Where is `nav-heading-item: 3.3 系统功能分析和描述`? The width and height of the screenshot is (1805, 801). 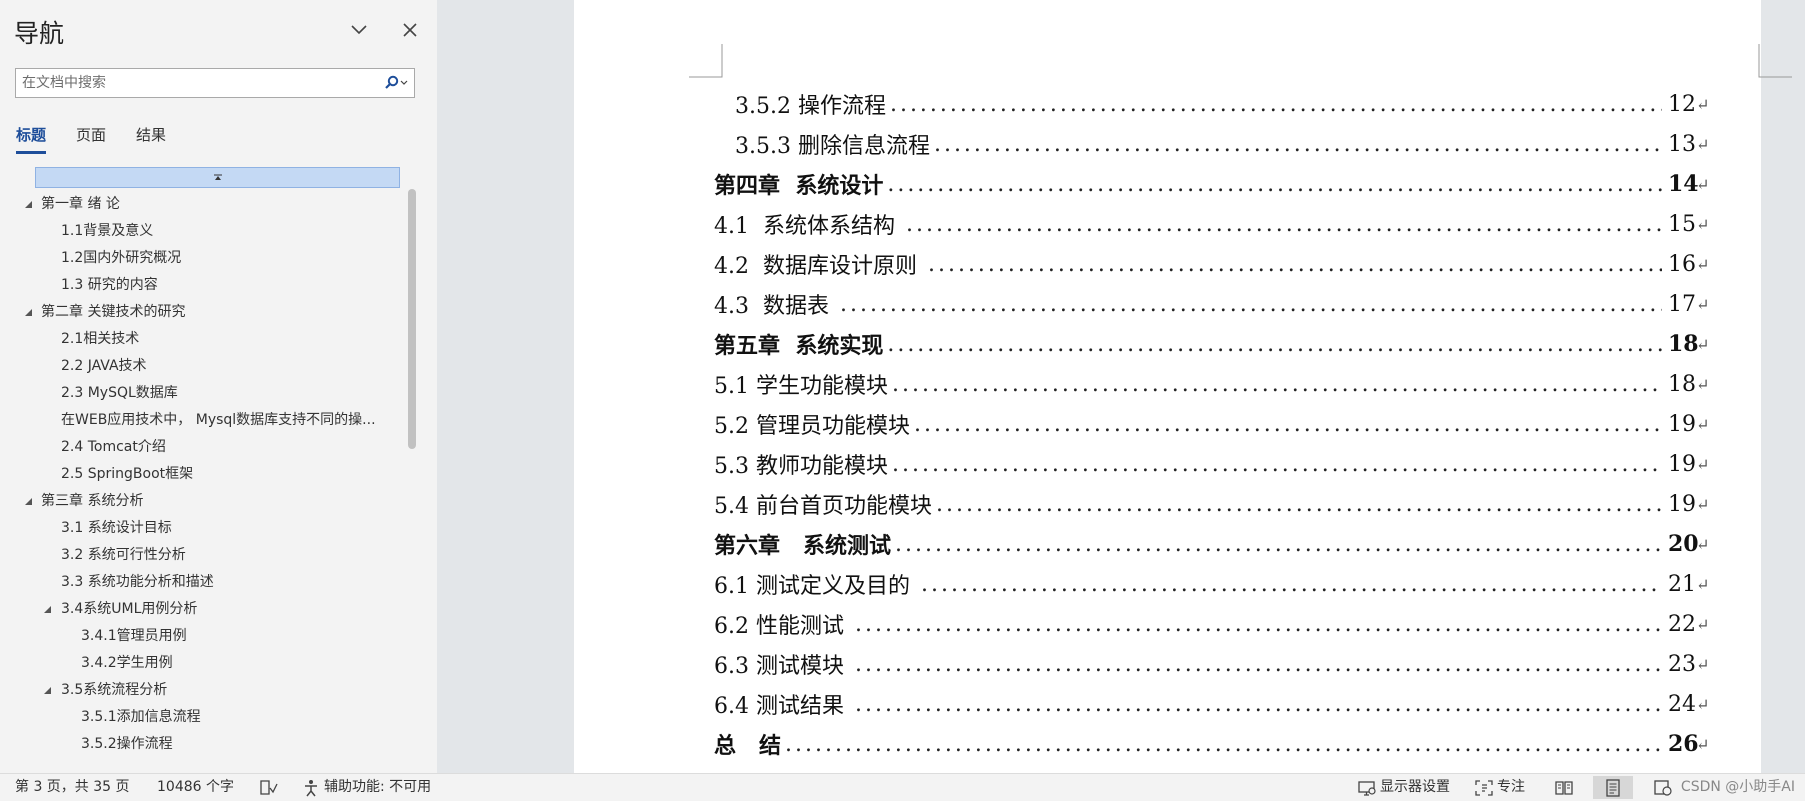 nav-heading-item: 3.3 系统功能分析和描述 is located at coordinates (202, 582).